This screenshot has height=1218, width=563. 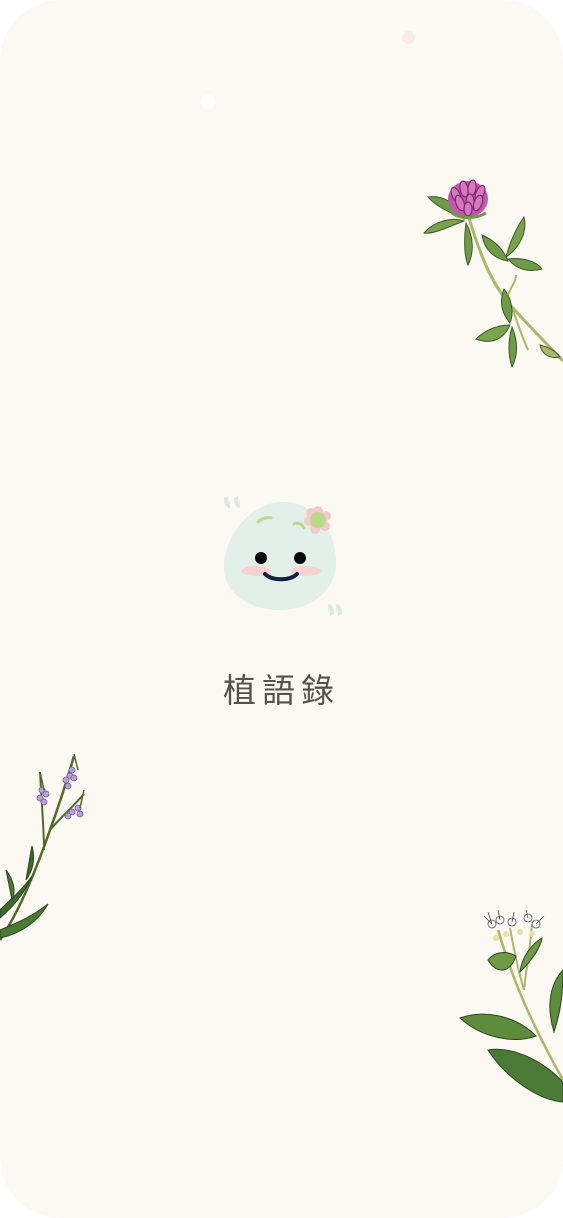 What do you see at coordinates (232, 502) in the screenshot?
I see `open-quote-icon` at bounding box center [232, 502].